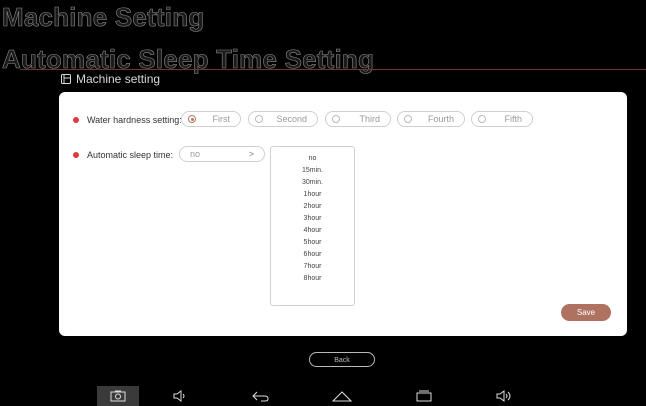 The height and width of the screenshot is (406, 646). I want to click on hardness-option-fifth: Fifth, so click(502, 119).